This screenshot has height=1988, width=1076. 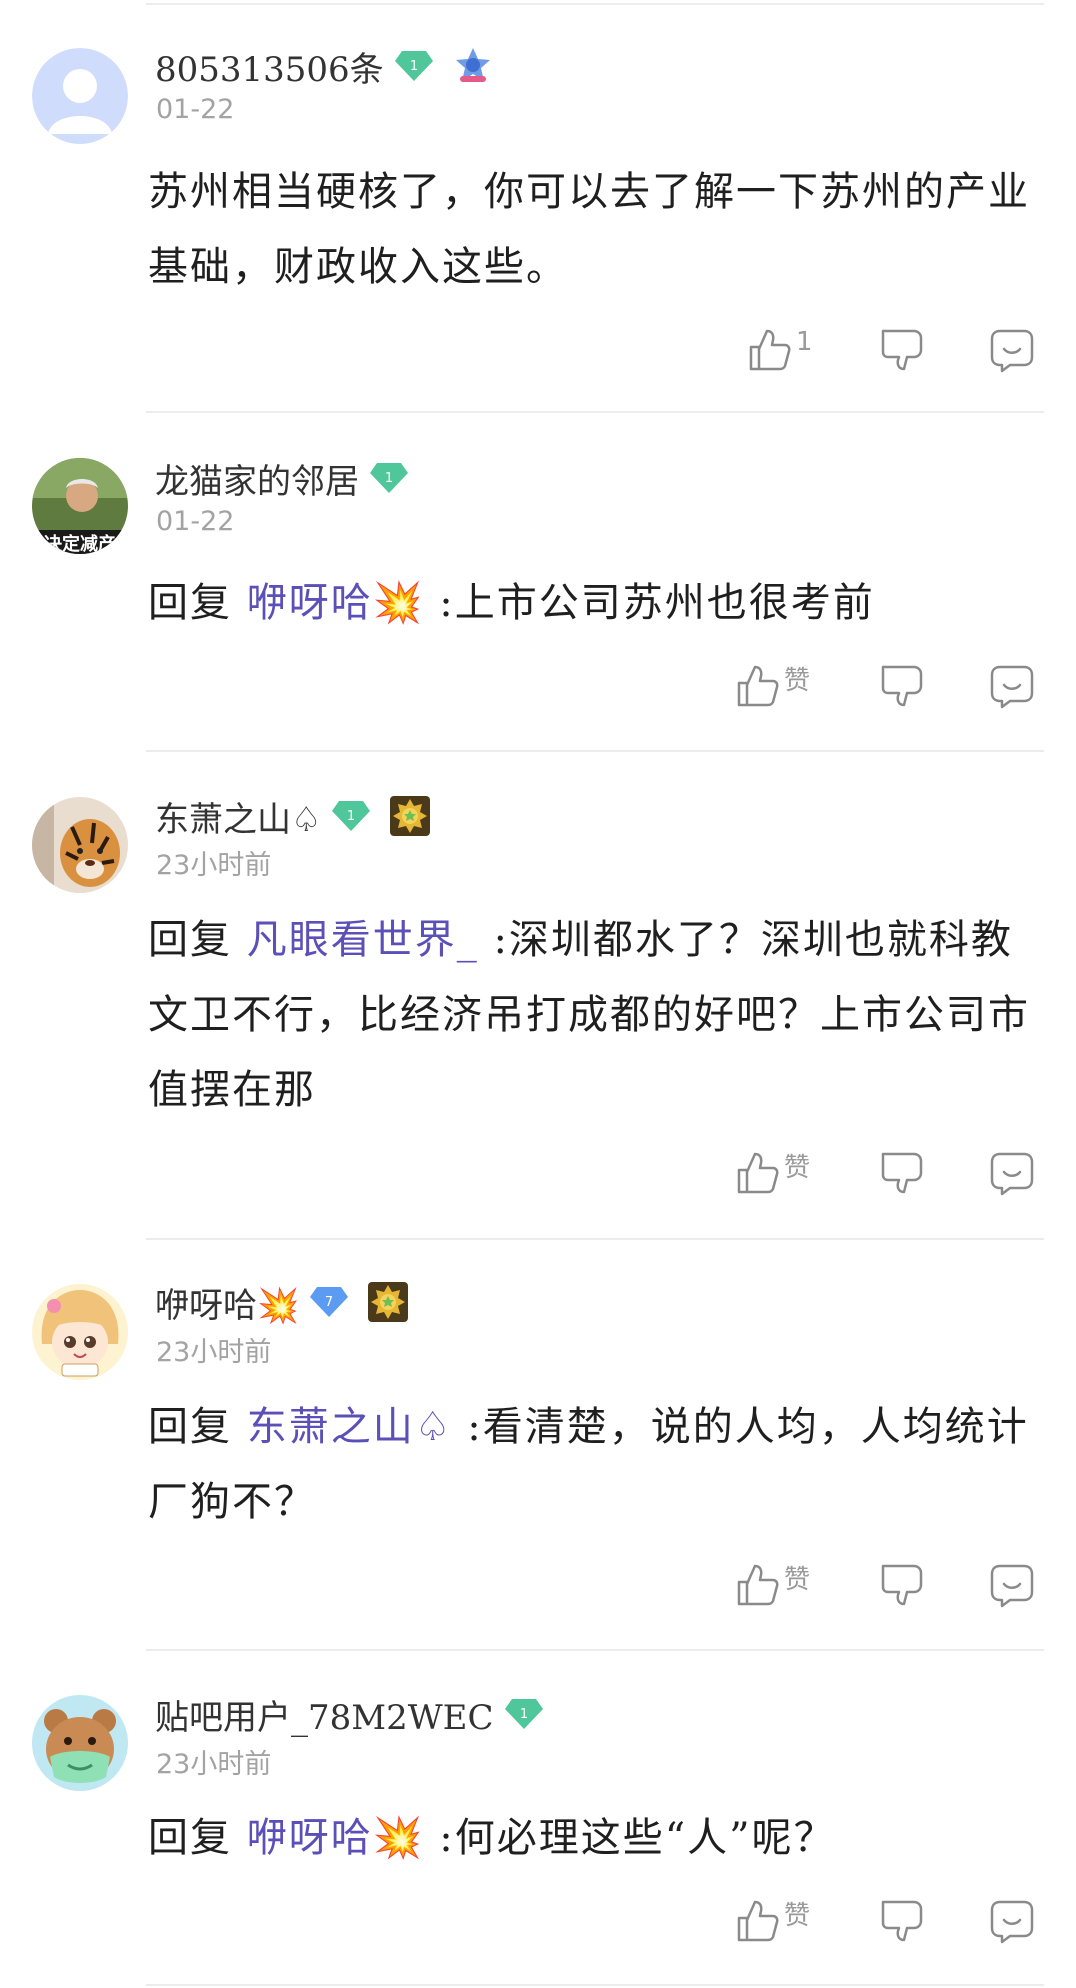 I want to click on username: 805313506条, so click(x=269, y=66).